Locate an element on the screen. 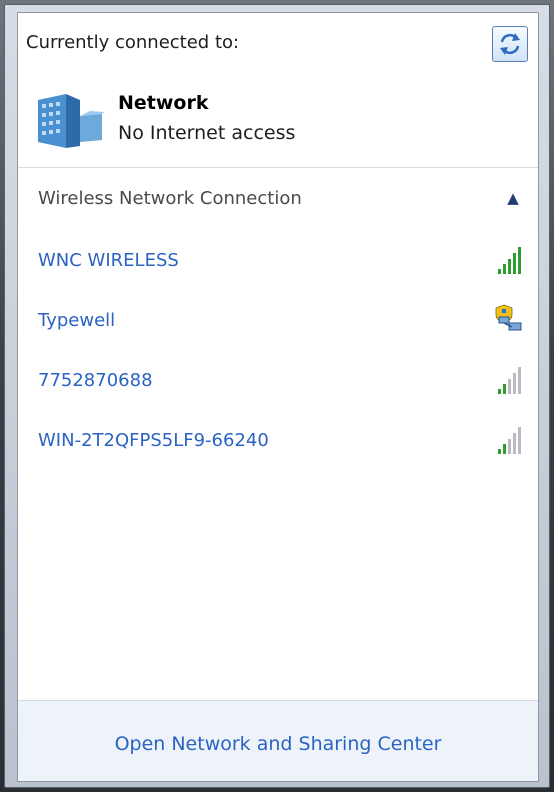 Image resolution: width=554 pixels, height=792 pixels. refresh-icon is located at coordinates (510, 44).